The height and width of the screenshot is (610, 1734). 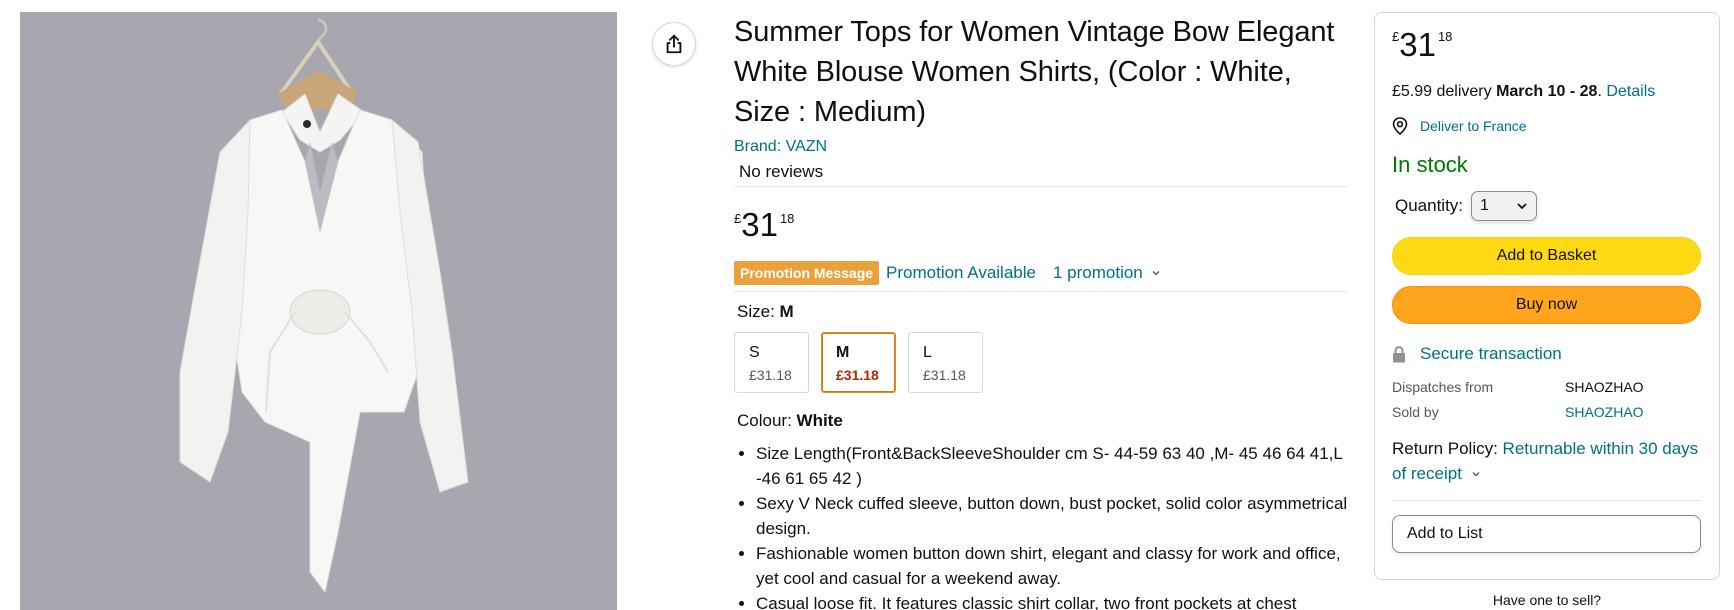 What do you see at coordinates (1547, 47) in the screenshot?
I see `buybox-price: £ 31 18` at bounding box center [1547, 47].